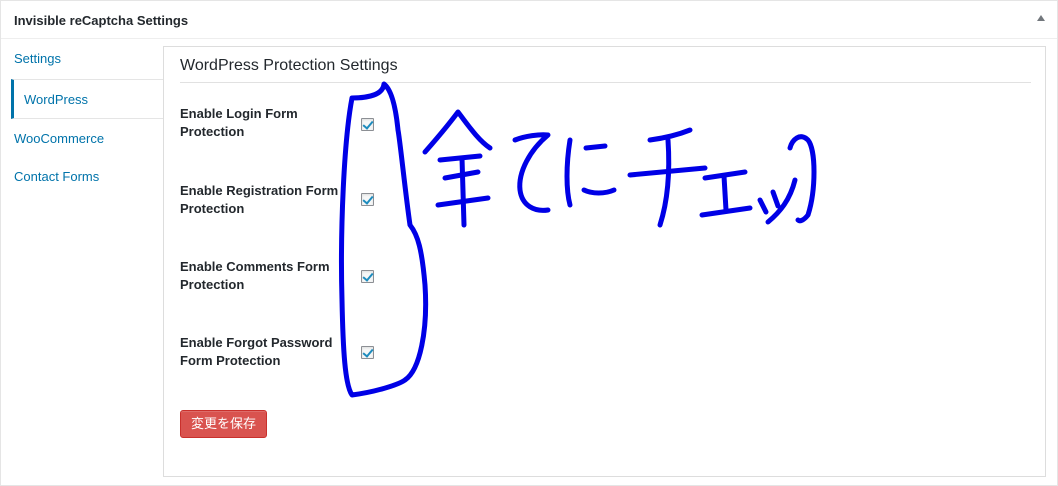 Image resolution: width=1058 pixels, height=486 pixels. Describe the element at coordinates (255, 275) in the screenshot. I see `option-label-comments: Enable Comments Form Protection` at that location.